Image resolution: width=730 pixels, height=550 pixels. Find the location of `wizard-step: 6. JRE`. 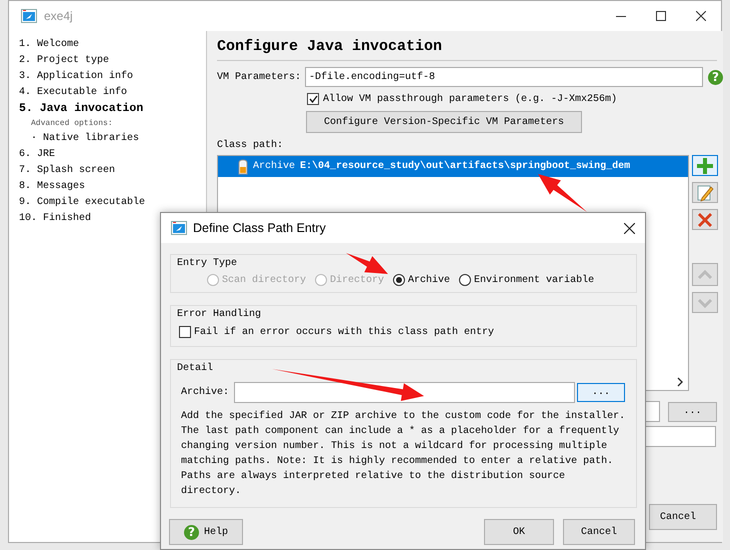

wizard-step: 6. JRE is located at coordinates (37, 155).